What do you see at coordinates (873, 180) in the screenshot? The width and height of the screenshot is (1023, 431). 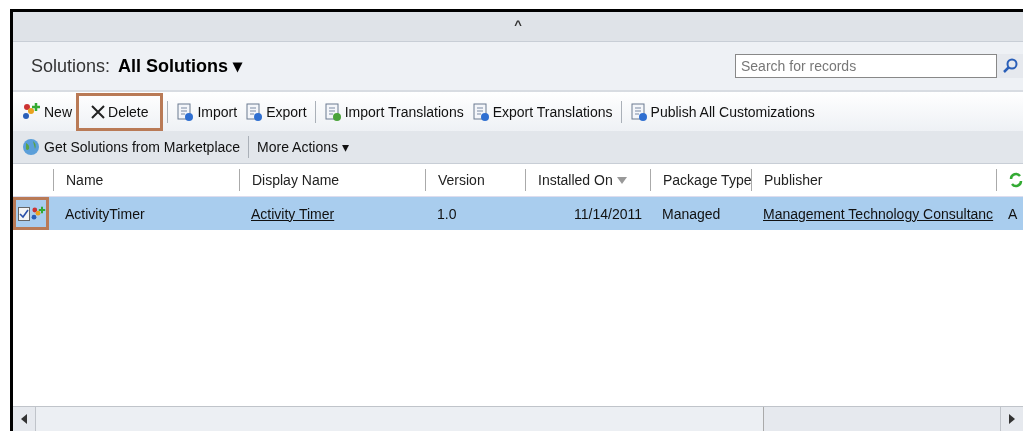 I see `column-header: Publisher` at bounding box center [873, 180].